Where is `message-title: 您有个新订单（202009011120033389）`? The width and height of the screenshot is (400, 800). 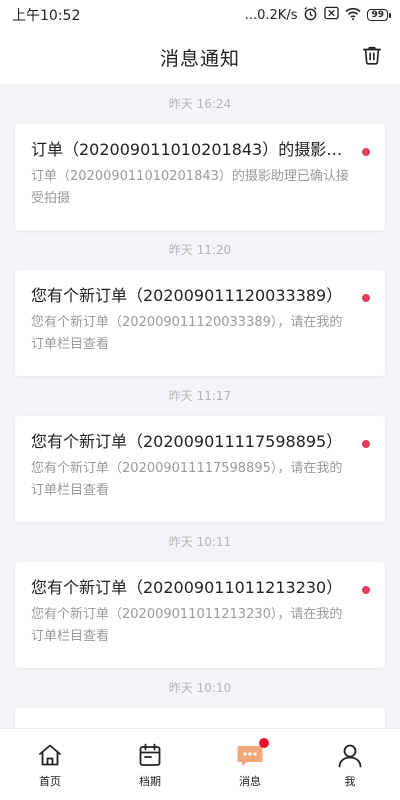
message-title: 您有个新订单（202009011120033389） is located at coordinates (187, 295).